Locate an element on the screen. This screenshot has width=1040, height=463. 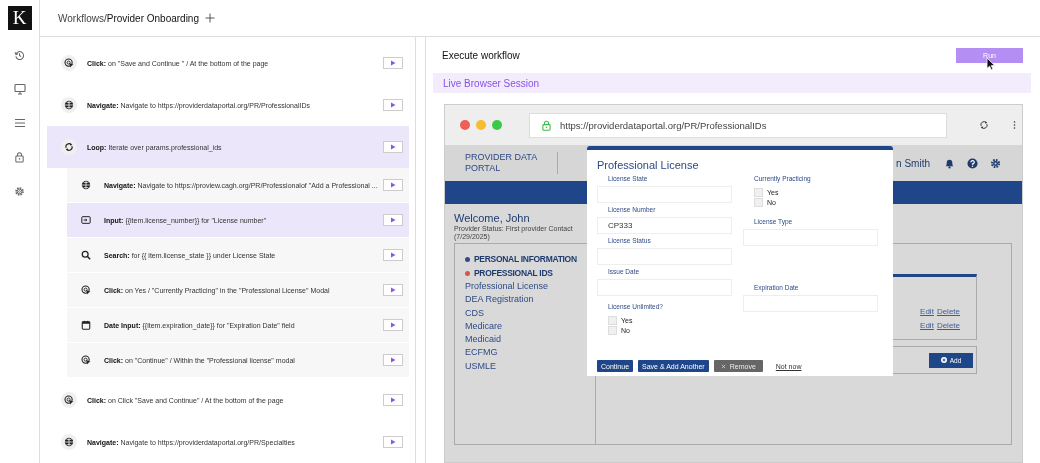
reload-icon is located at coordinates (984, 125).